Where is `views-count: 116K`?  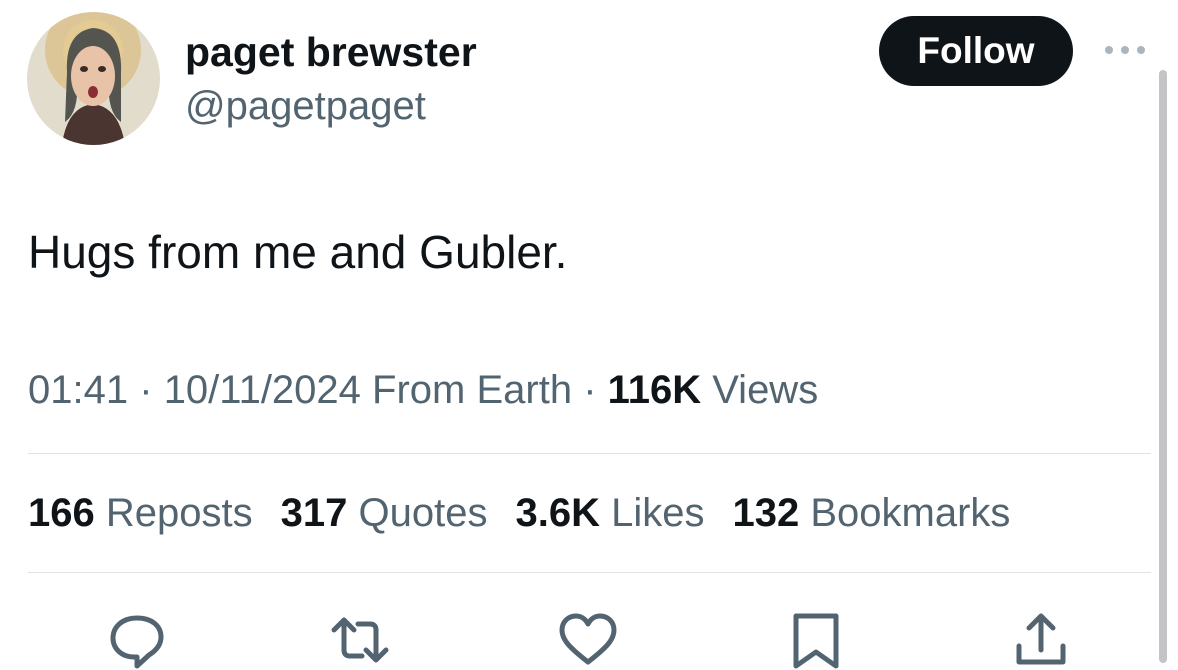
views-count: 116K is located at coordinates (654, 390).